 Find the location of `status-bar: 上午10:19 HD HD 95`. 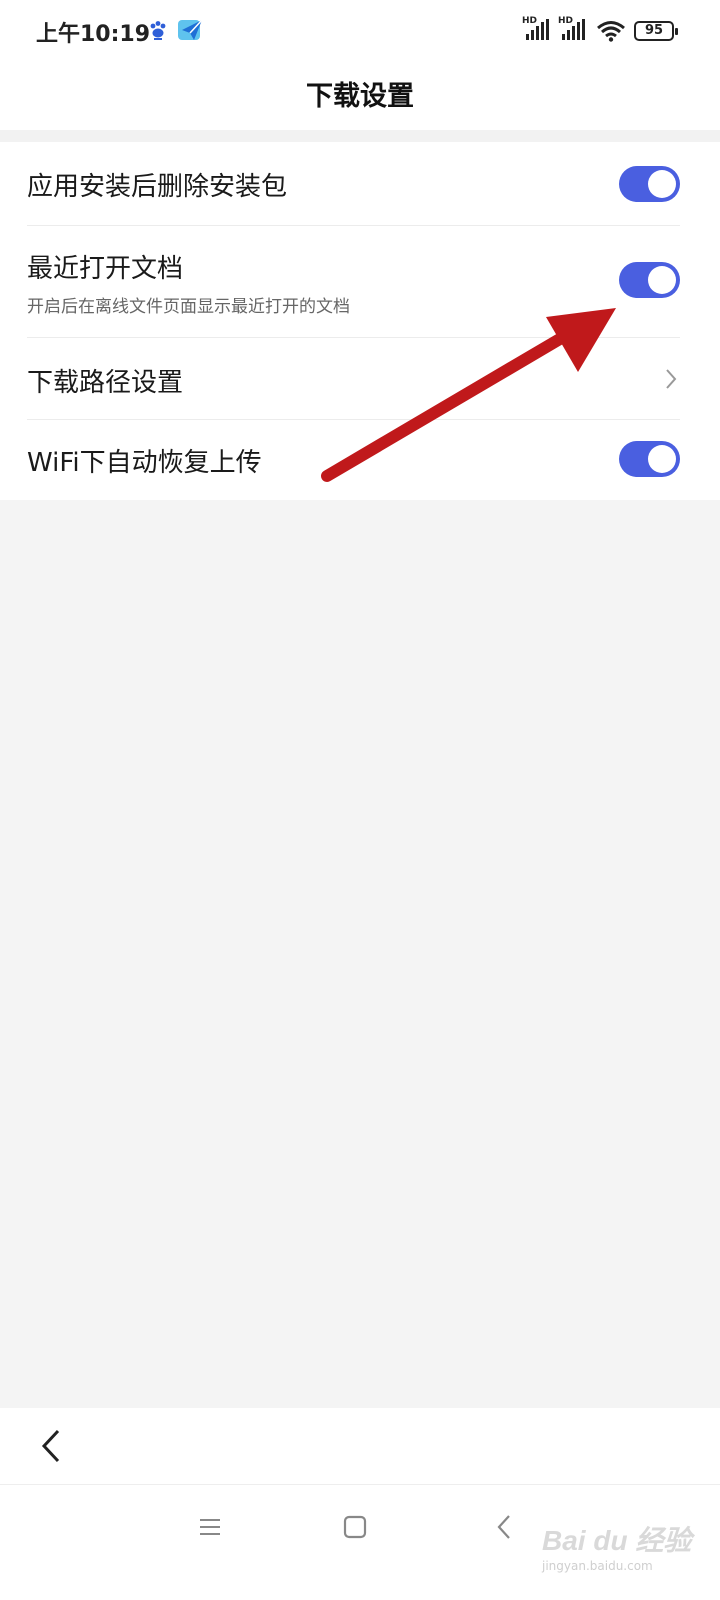

status-bar: 上午10:19 HD HD 95 is located at coordinates (360, 32).